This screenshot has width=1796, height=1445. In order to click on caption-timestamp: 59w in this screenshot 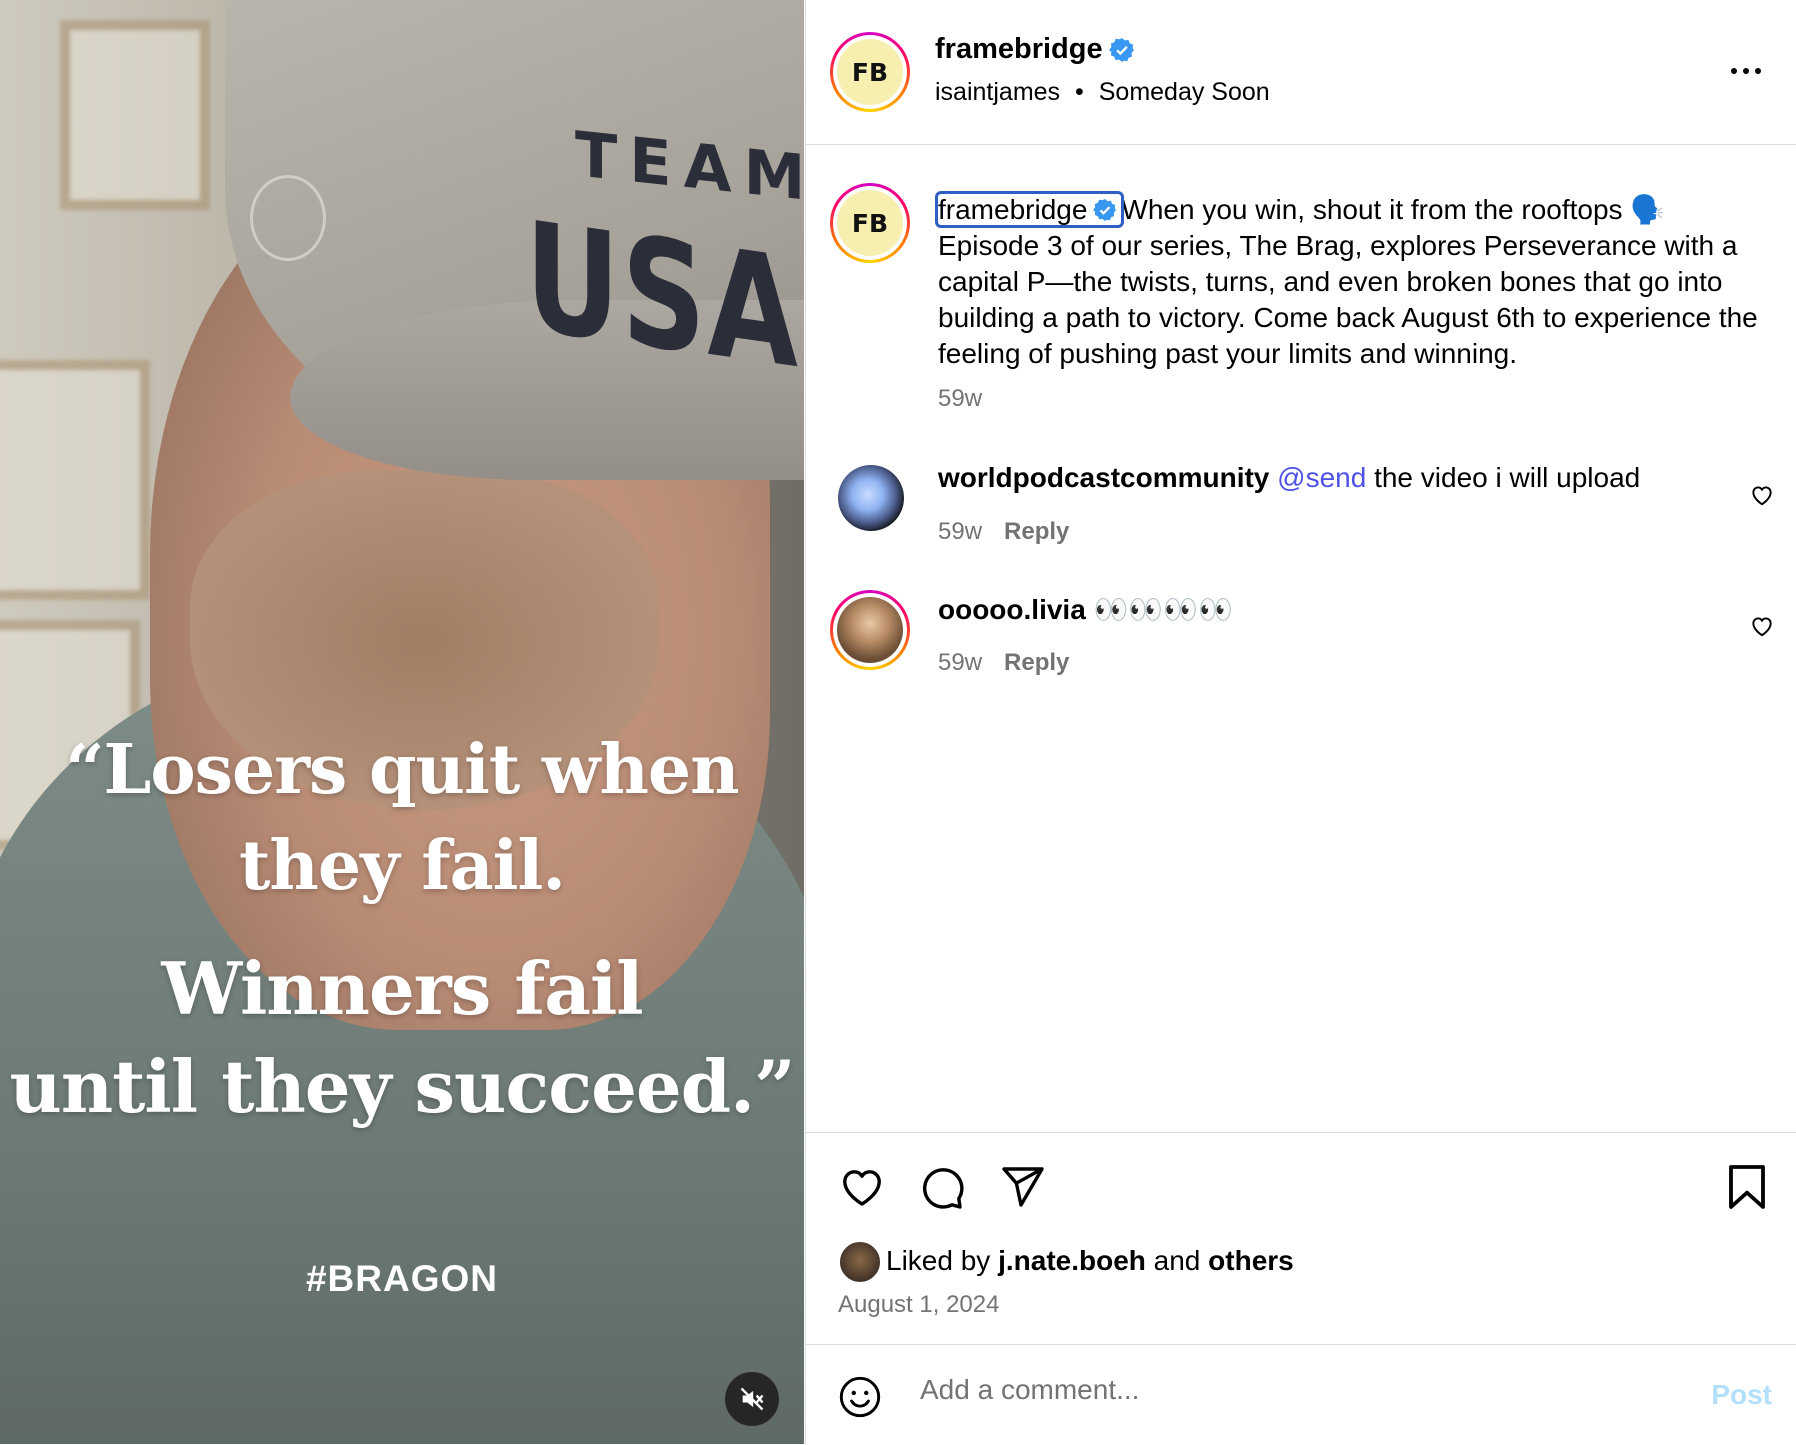, I will do `click(960, 399)`.